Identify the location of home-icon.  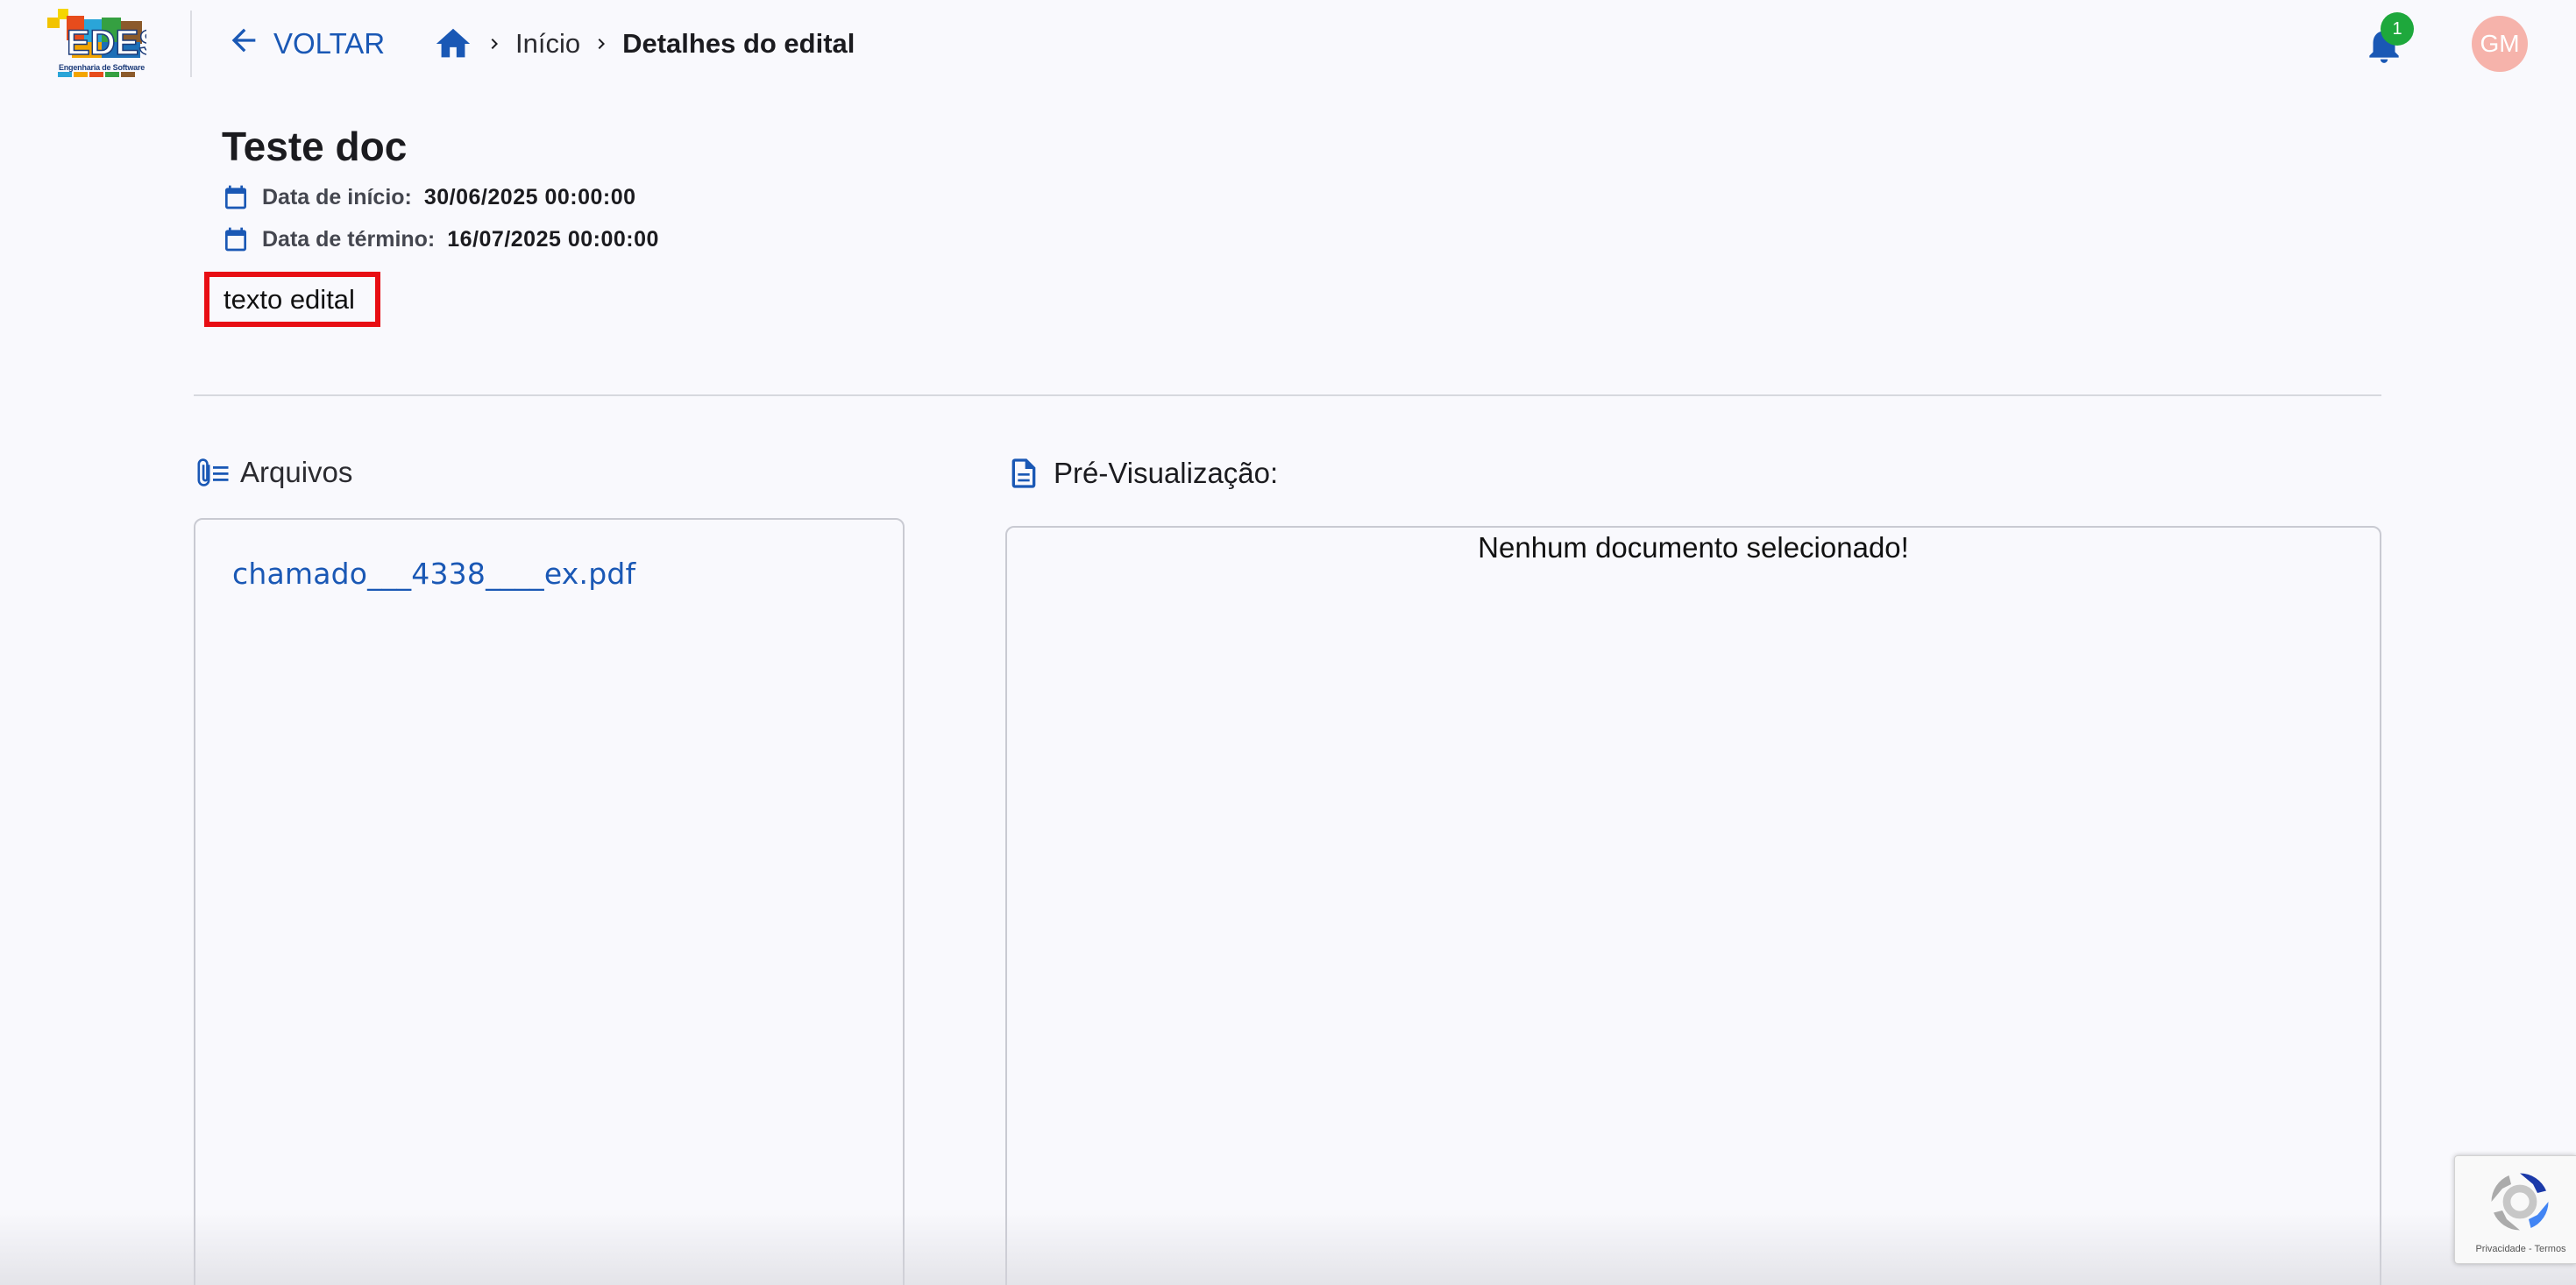
(453, 44).